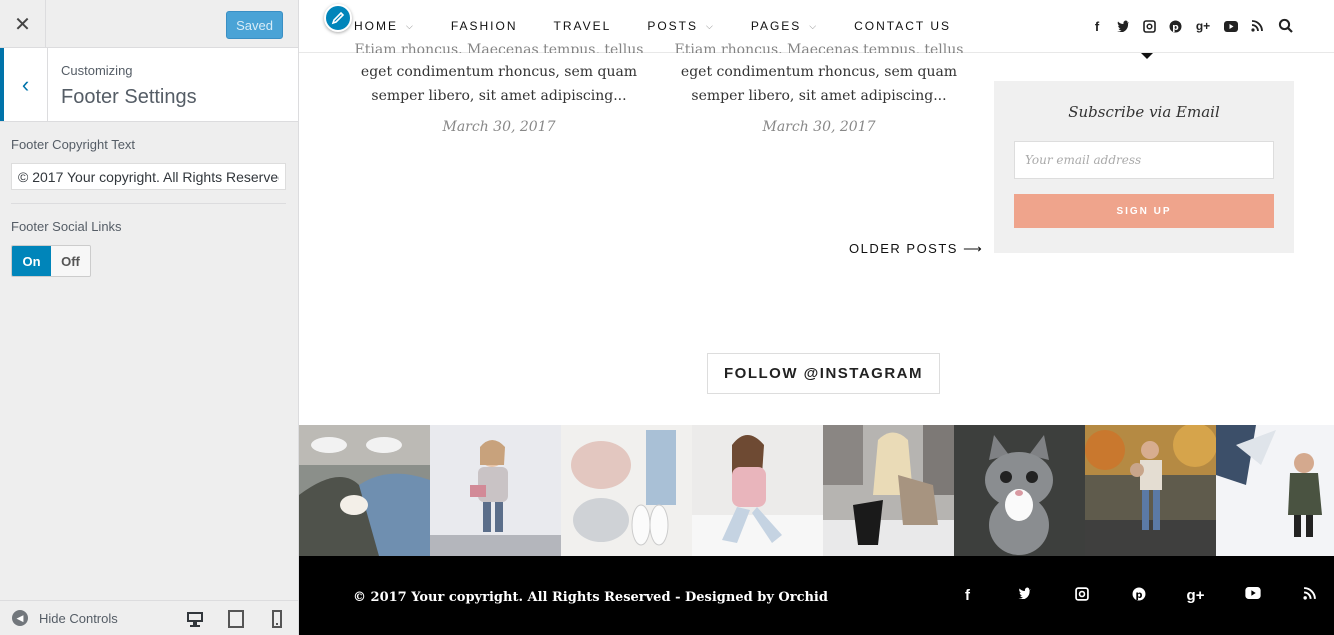 This screenshot has width=1334, height=635. Describe the element at coordinates (149, 85) in the screenshot. I see `section-title-bar: ‹ Customizing Footer Settings` at that location.